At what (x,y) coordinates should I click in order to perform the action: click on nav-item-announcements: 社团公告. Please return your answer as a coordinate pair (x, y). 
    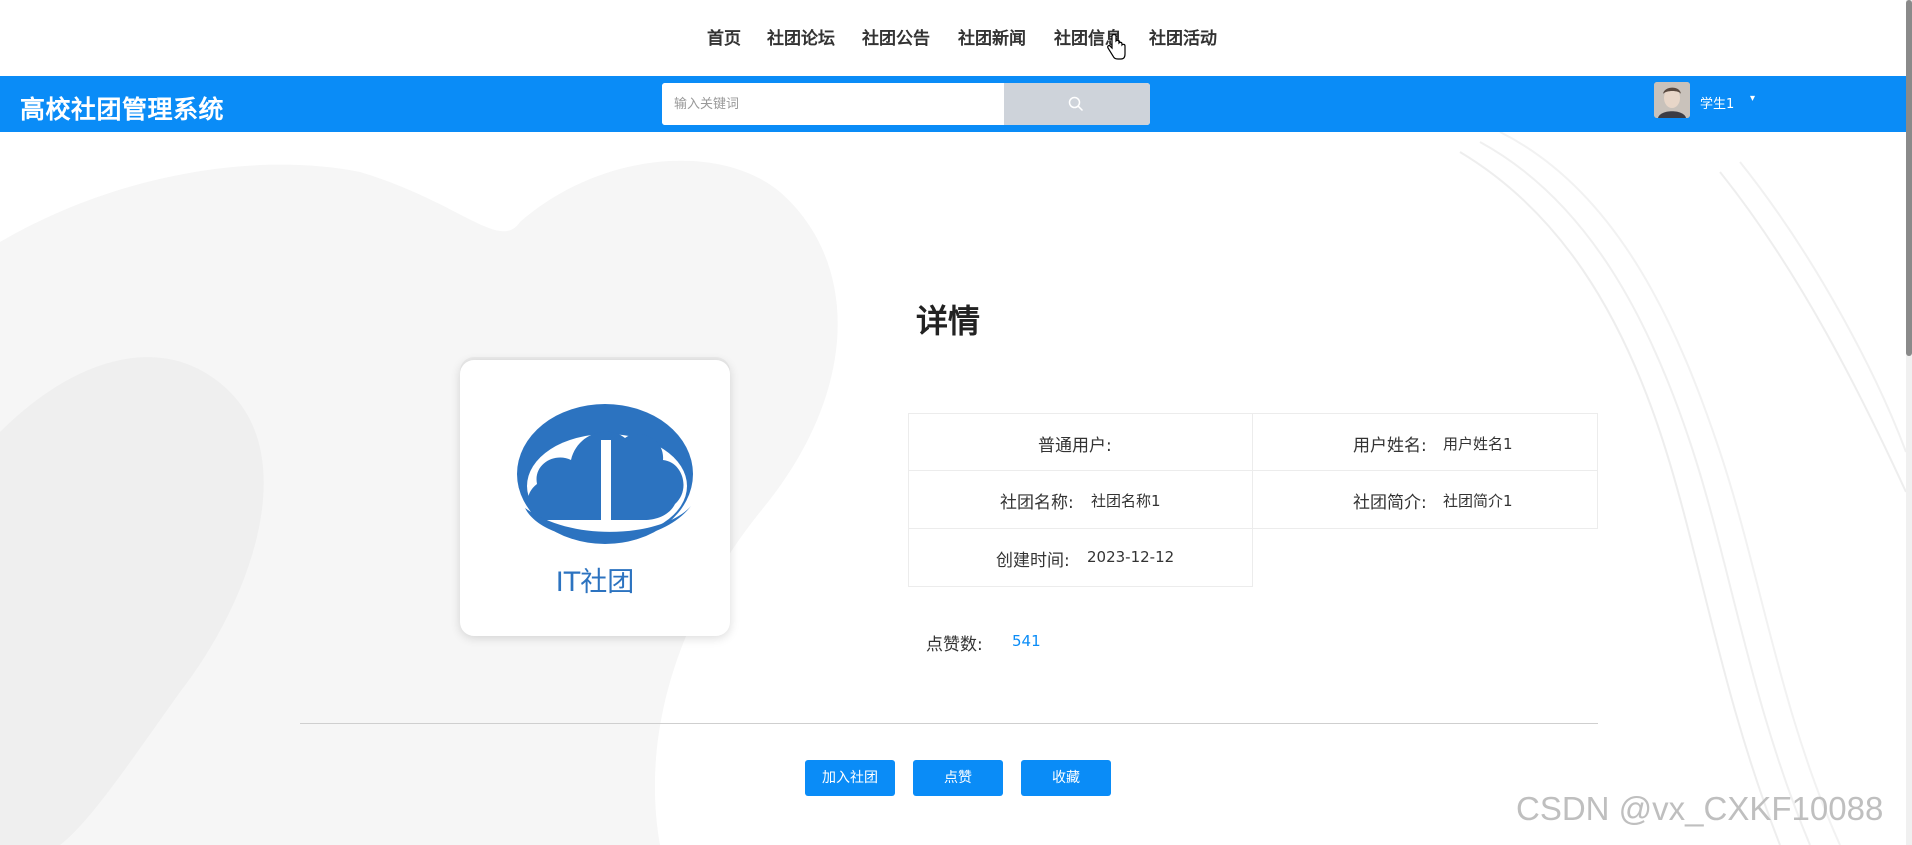
    Looking at the image, I should click on (896, 36).